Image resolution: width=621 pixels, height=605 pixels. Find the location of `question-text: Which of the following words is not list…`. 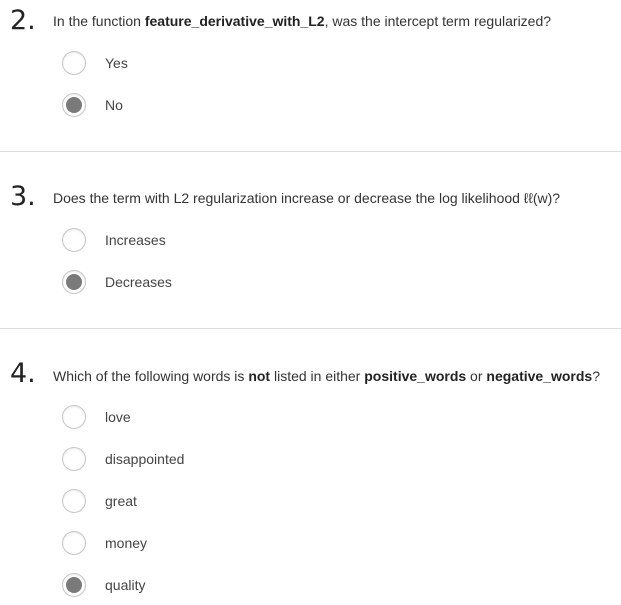

question-text: Which of the following words is not list… is located at coordinates (326, 376).